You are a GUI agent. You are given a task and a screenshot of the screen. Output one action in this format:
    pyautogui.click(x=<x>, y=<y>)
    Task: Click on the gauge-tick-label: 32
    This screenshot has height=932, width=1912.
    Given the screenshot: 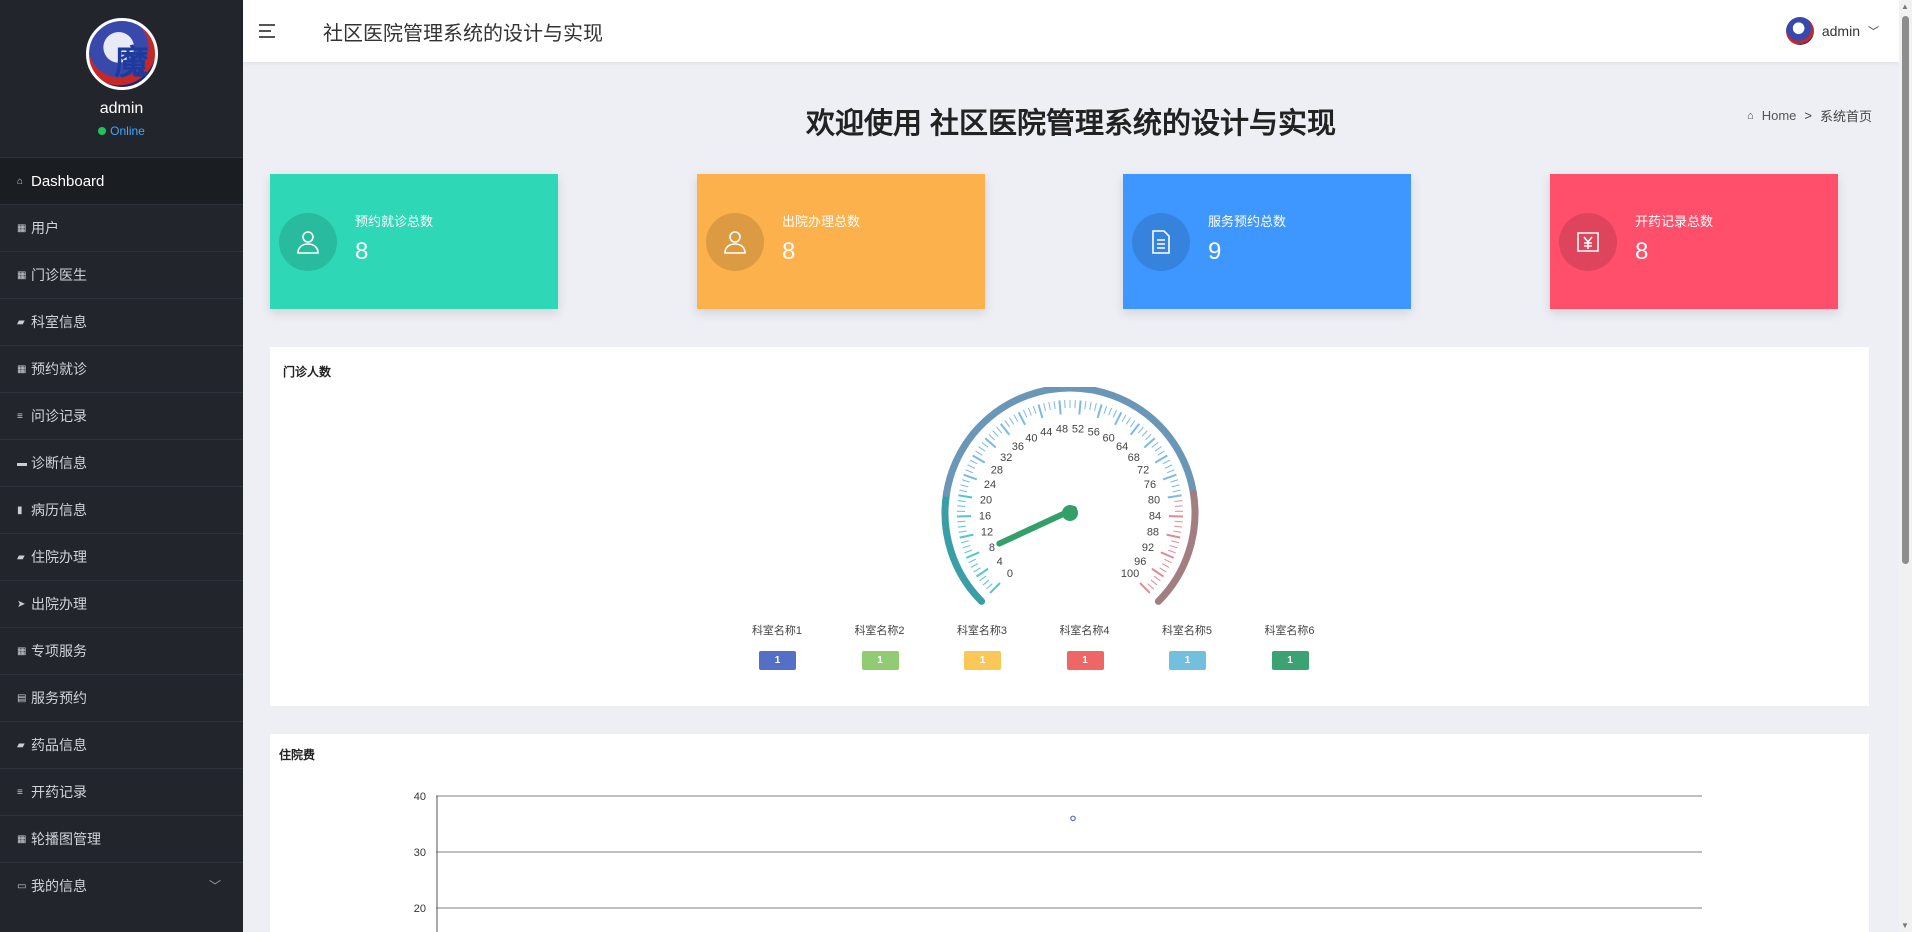 What is the action you would take?
    pyautogui.click(x=1006, y=458)
    